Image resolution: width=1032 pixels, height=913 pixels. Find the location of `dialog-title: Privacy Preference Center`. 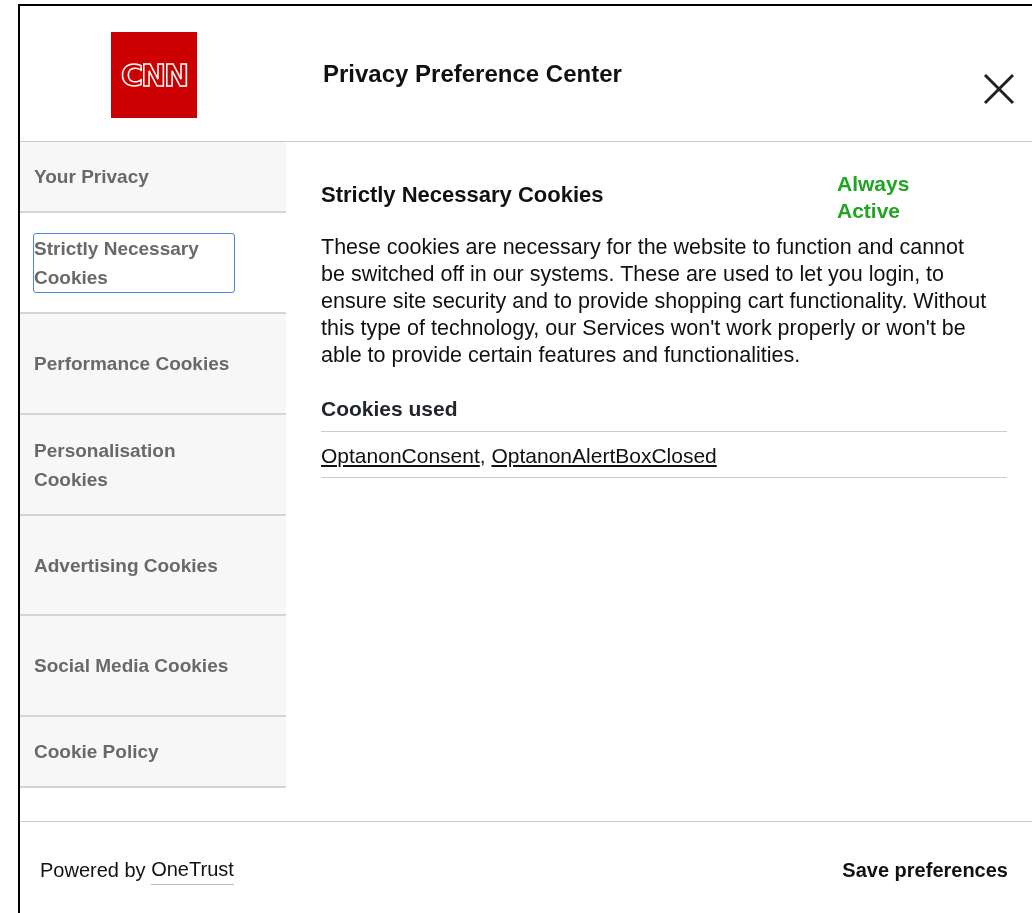

dialog-title: Privacy Preference Center is located at coordinates (472, 74).